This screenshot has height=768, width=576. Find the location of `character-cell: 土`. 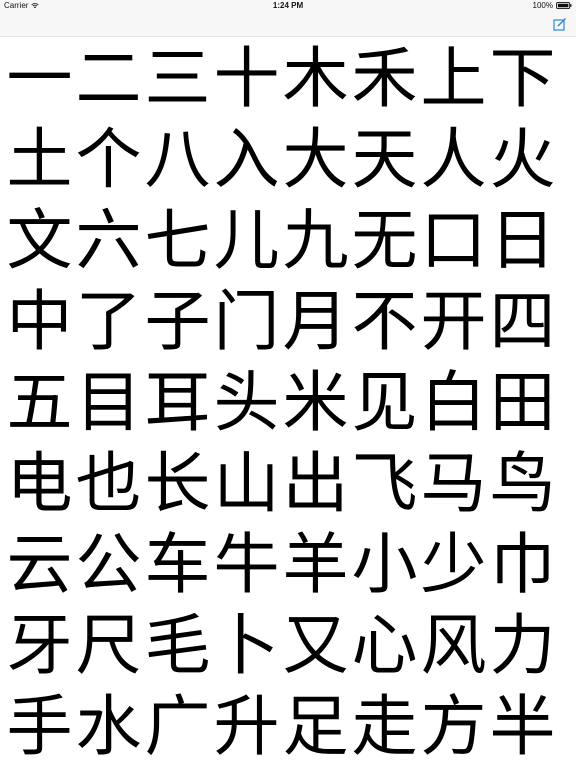

character-cell: 土 is located at coordinates (39, 159).